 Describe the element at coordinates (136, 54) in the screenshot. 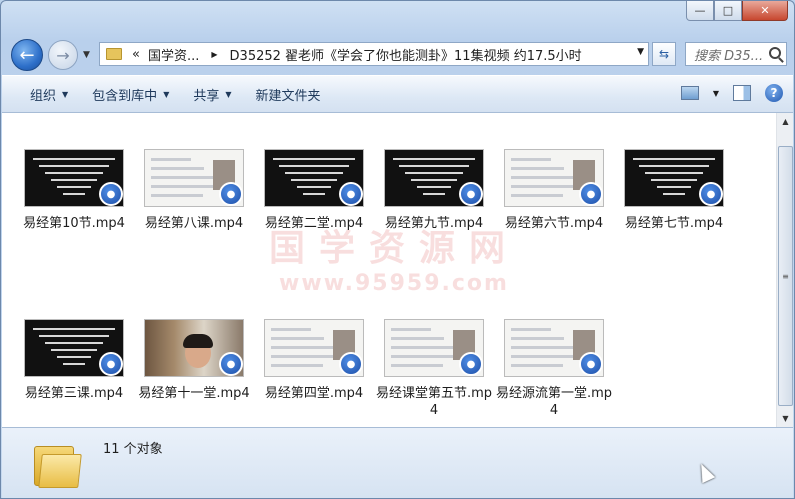

I see `address-chevron: «` at that location.